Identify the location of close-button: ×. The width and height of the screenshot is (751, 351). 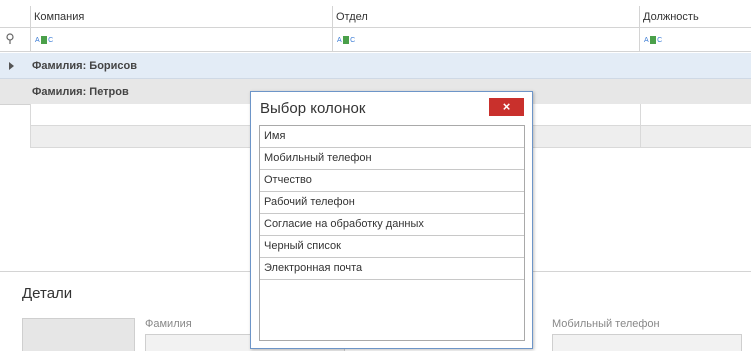
(506, 107).